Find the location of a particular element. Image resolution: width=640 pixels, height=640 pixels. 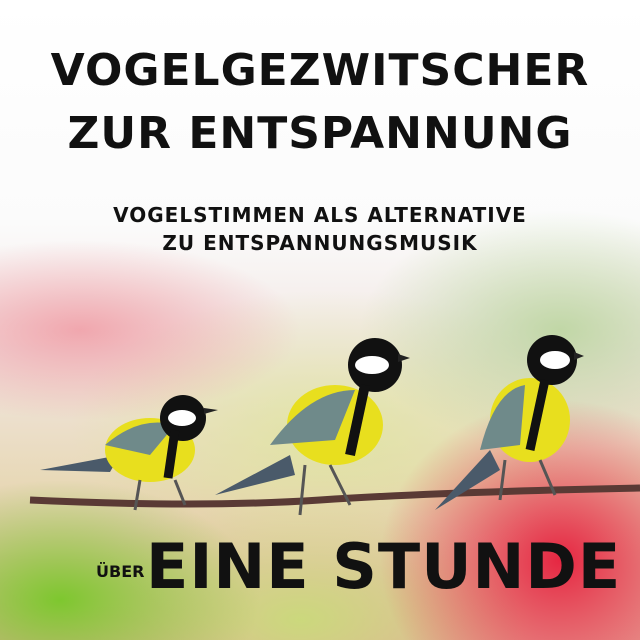

title-line-1: VOGELGEZWITSCHER is located at coordinates (320, 70).